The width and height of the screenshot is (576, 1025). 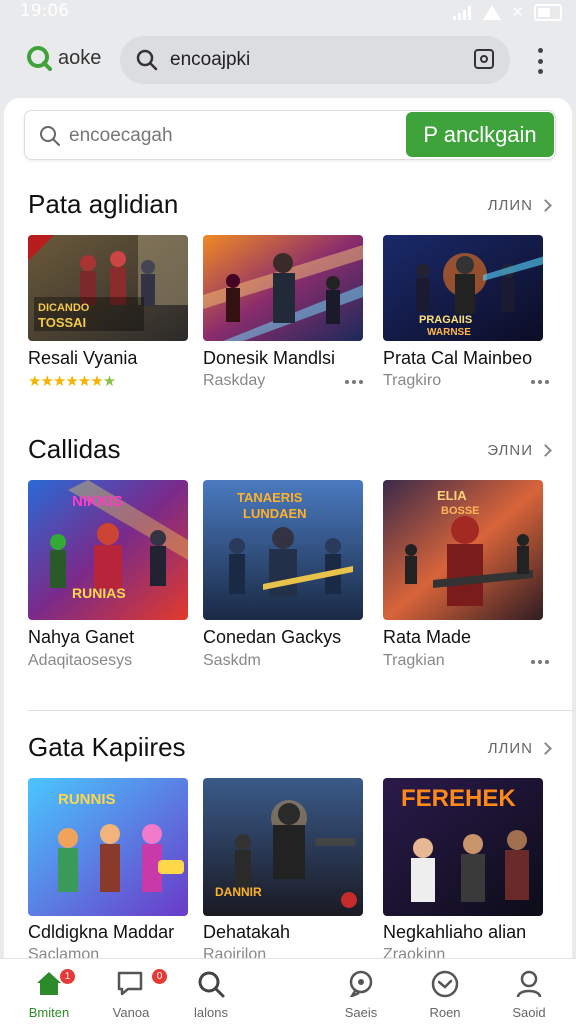 I want to click on game-title: Prata Cal Mainbeo, so click(x=458, y=358).